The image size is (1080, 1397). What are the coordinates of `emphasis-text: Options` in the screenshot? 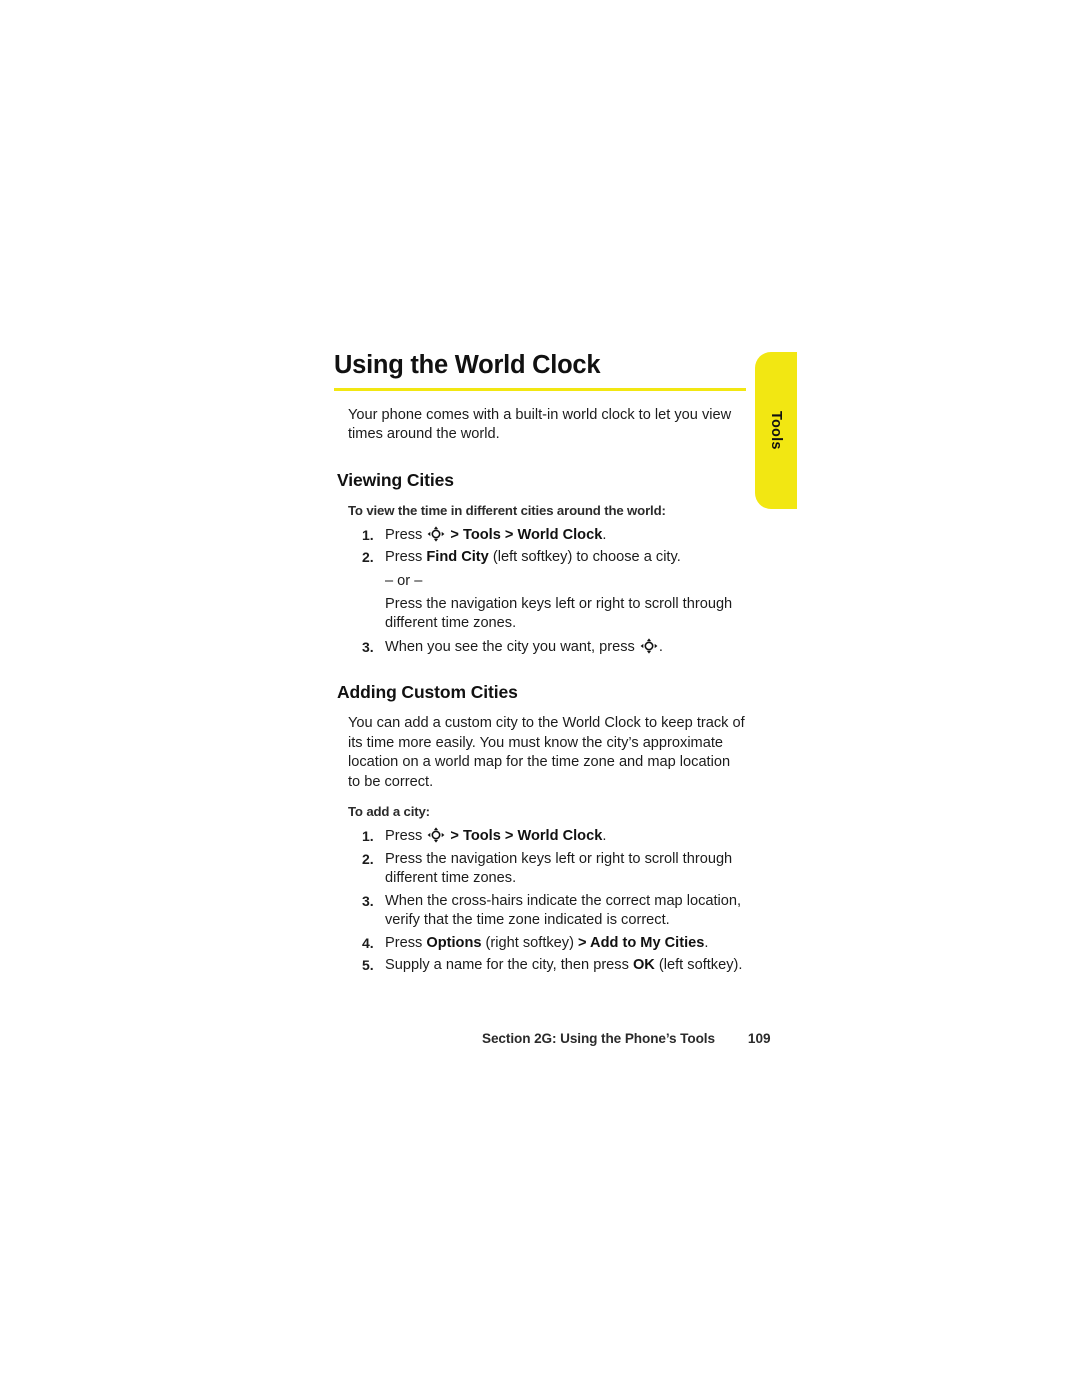 It's located at (454, 942).